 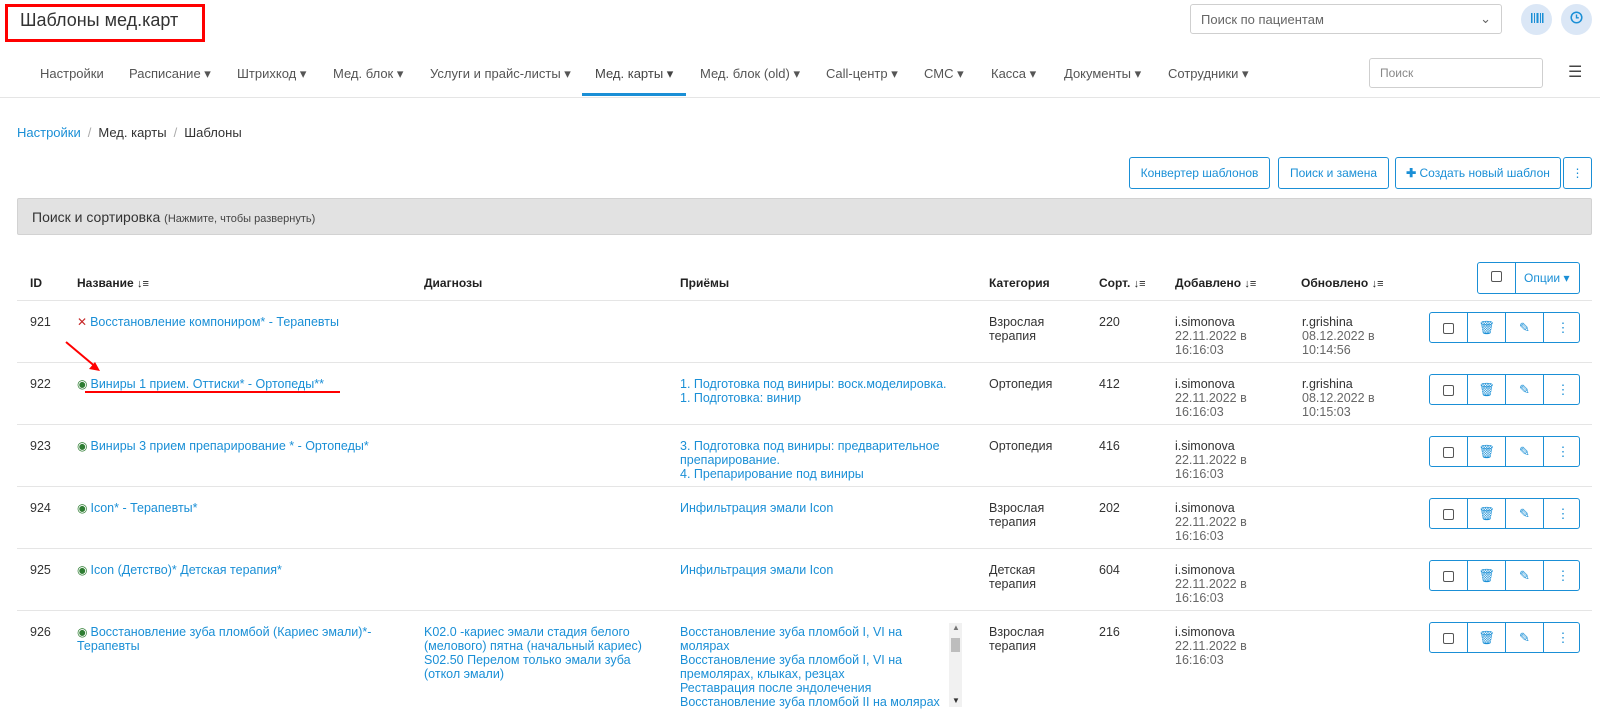 What do you see at coordinates (105, 23) in the screenshot?
I see `page-title: Шаблоны мед.карт` at bounding box center [105, 23].